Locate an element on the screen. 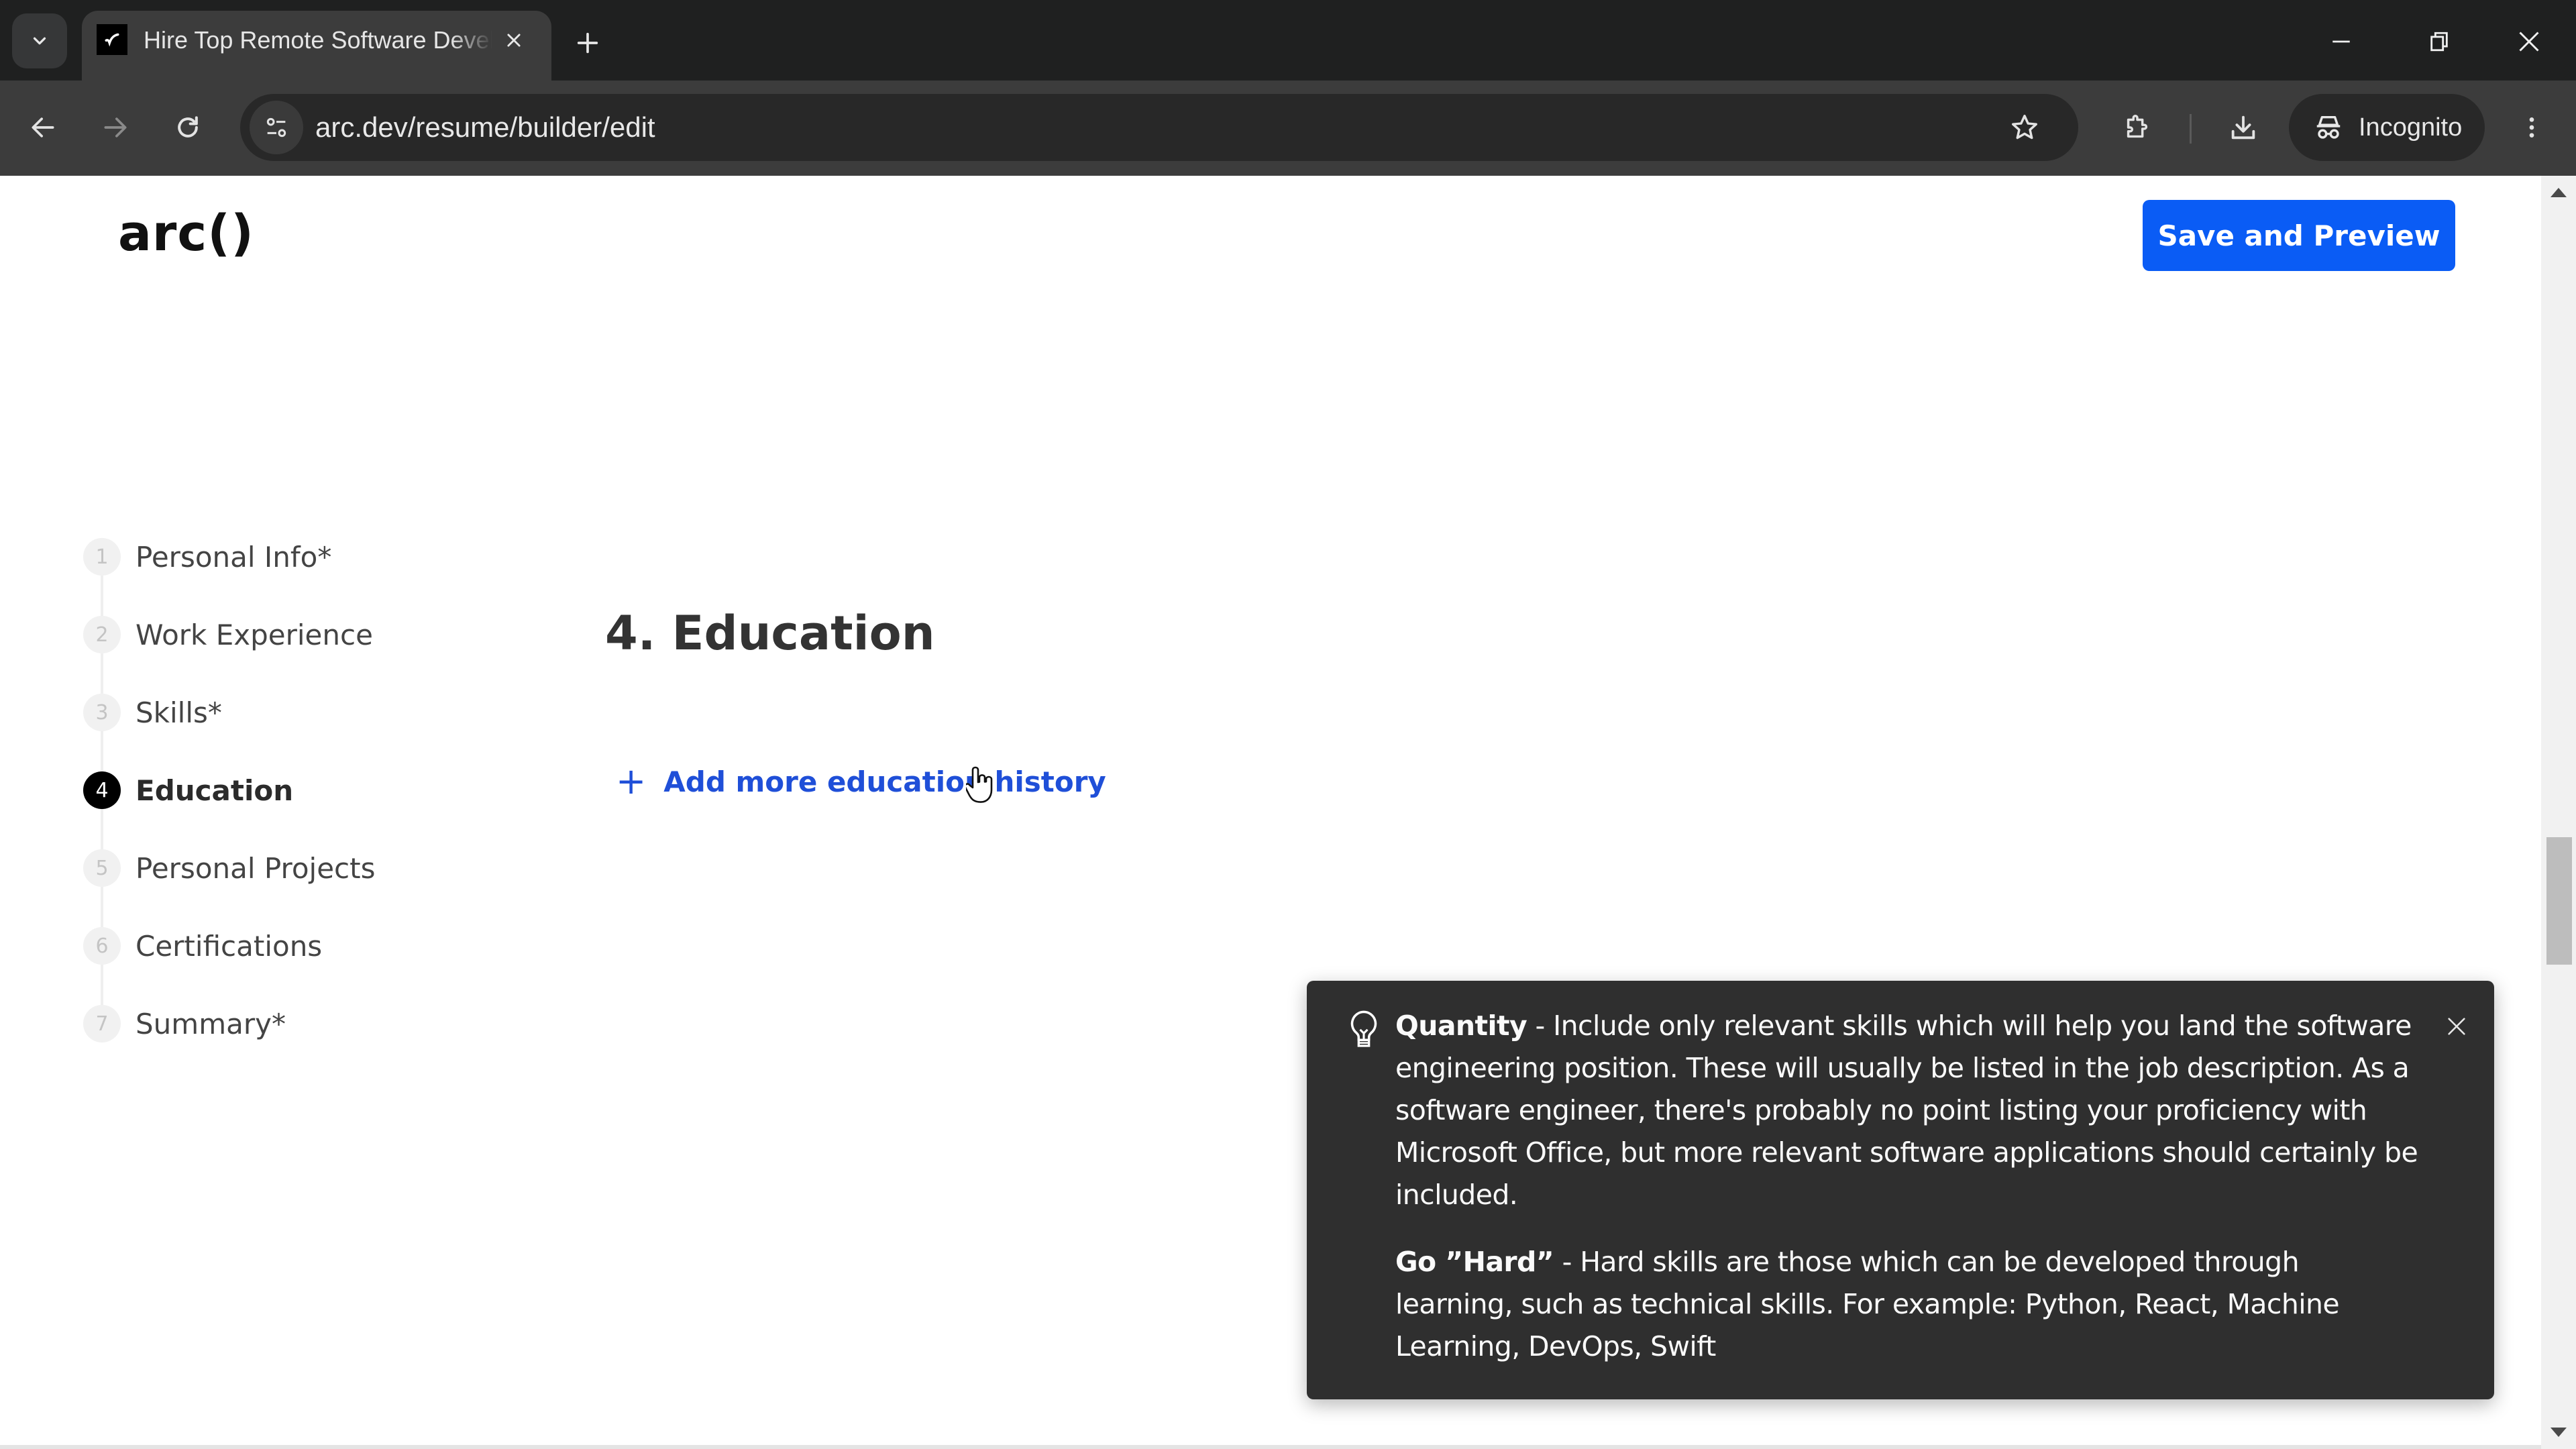 The width and height of the screenshot is (2576, 1449). step-education: 4 Education is located at coordinates (188, 790).